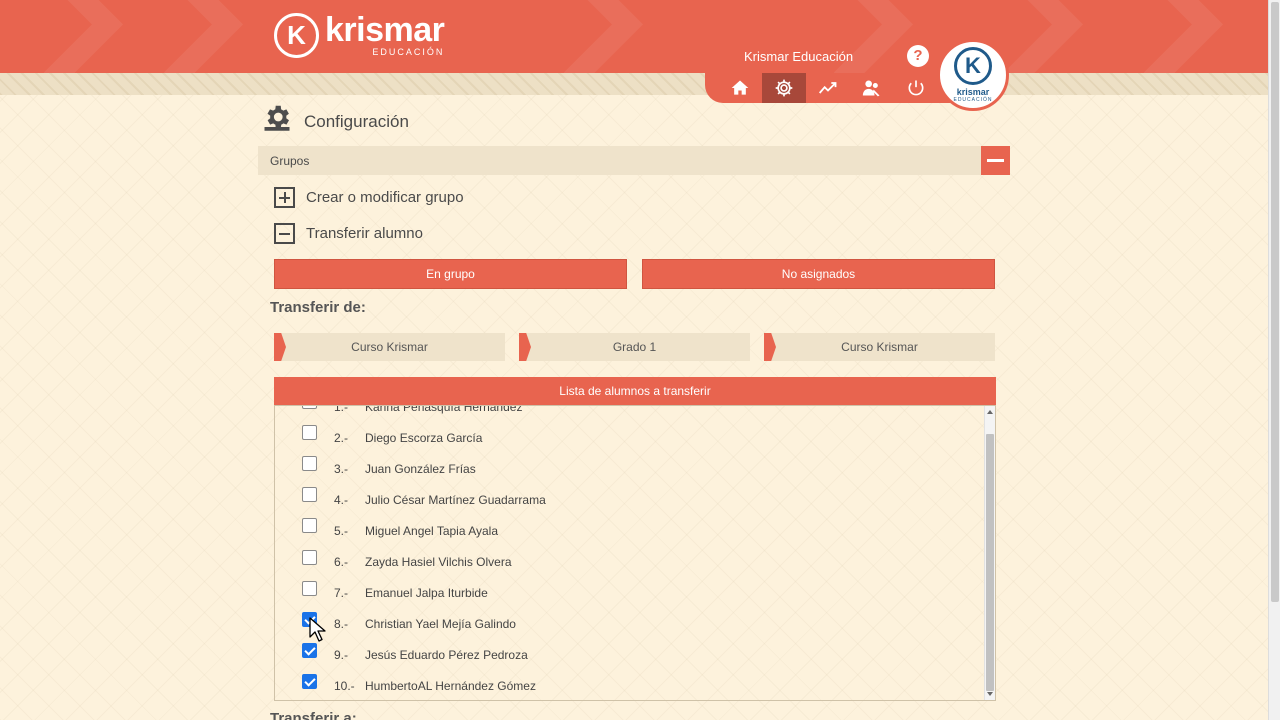  What do you see at coordinates (634, 84) in the screenshot?
I see `header-subband` at bounding box center [634, 84].